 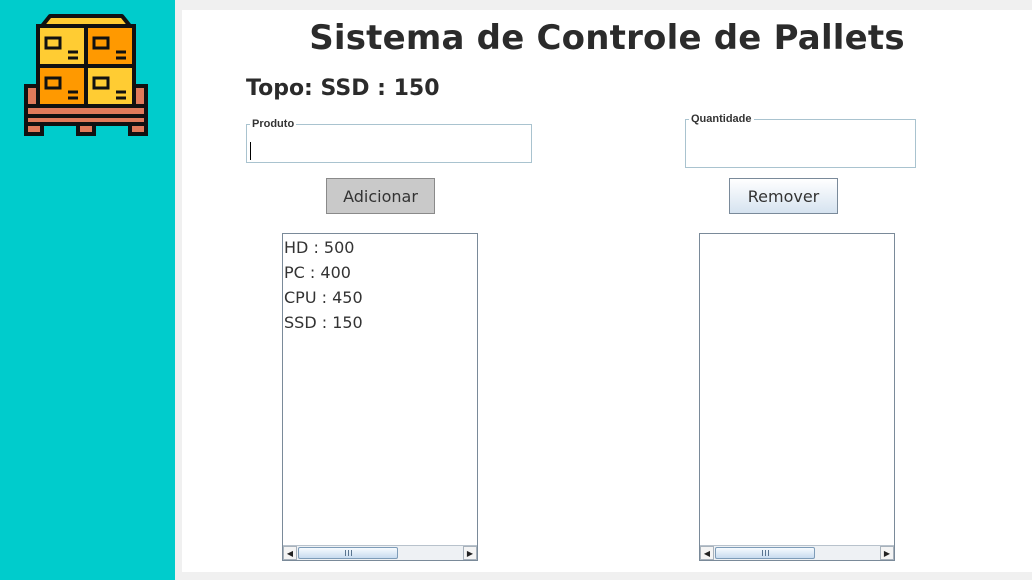 I want to click on pallet-list: HD : 500 PC : 400 CPU : 450 SSD : 150 ◀ ▶, so click(x=380, y=397).